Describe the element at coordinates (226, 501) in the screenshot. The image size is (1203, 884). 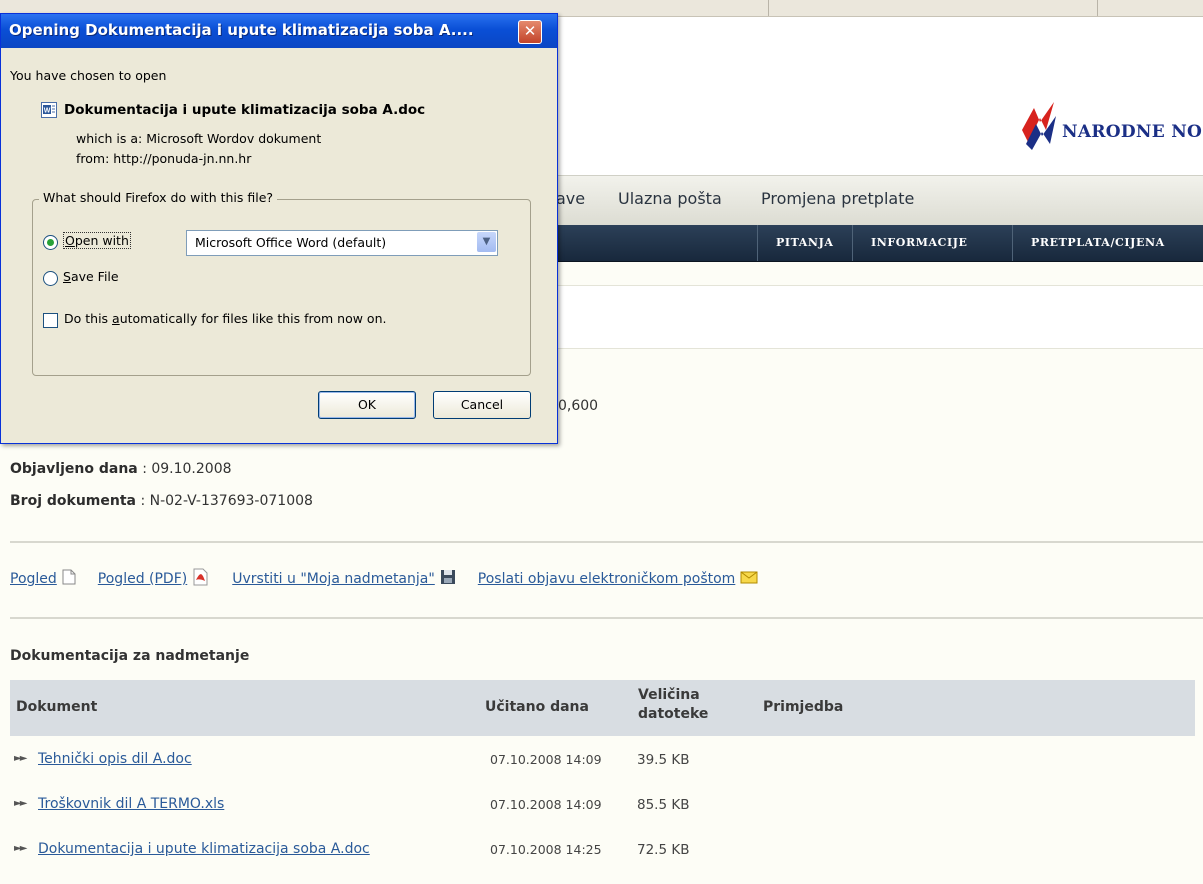
I see `document-number-value: : N-02-V-137693-071008` at that location.